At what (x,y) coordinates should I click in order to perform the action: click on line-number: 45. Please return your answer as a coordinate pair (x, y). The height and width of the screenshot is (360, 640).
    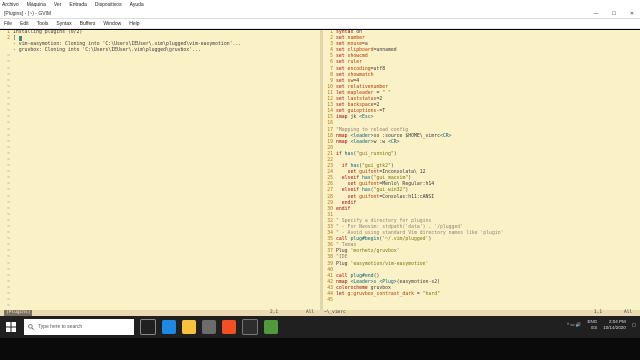
    Looking at the image, I should click on (330, 301).